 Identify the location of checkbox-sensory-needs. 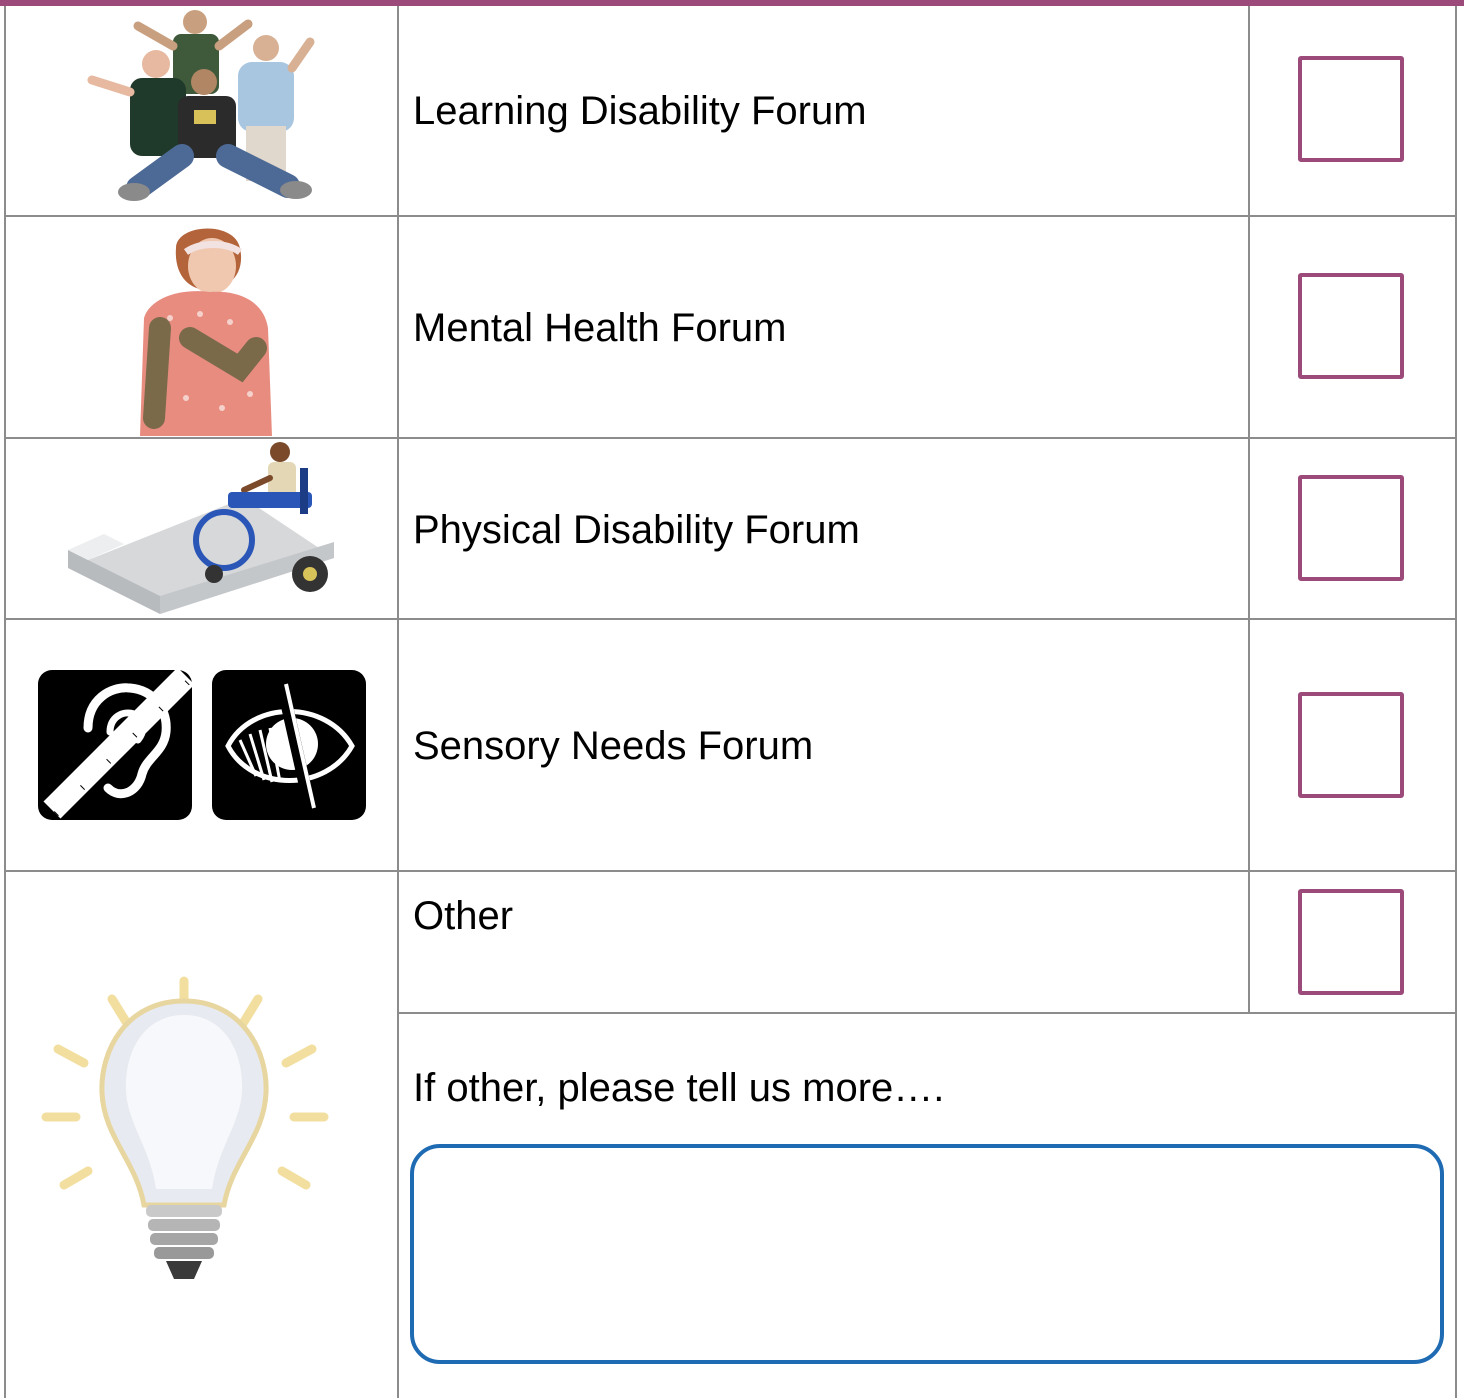
(1351, 745).